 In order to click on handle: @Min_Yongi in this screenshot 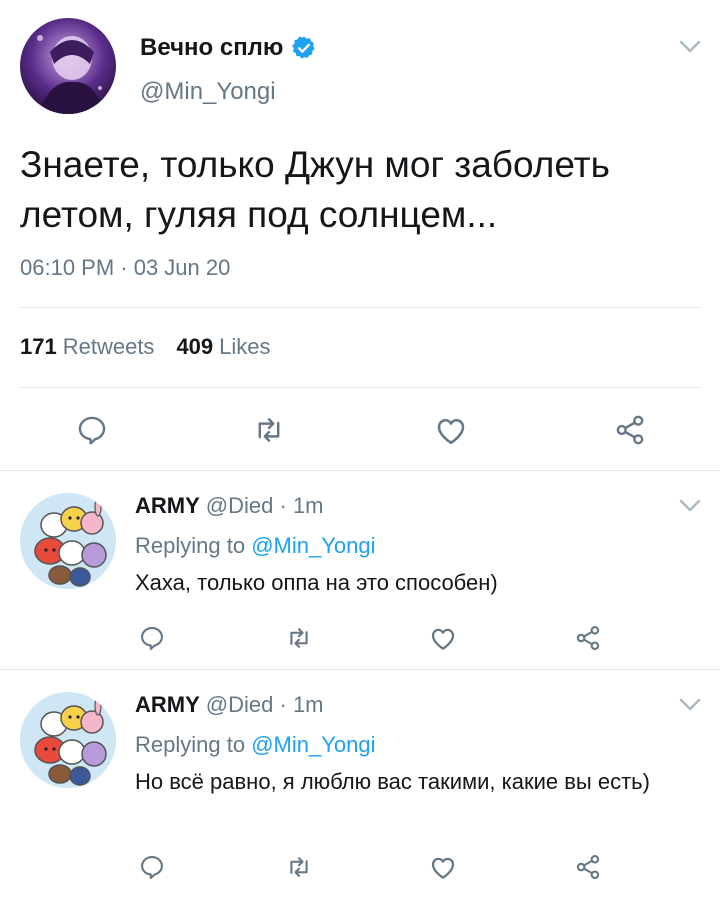, I will do `click(208, 92)`.